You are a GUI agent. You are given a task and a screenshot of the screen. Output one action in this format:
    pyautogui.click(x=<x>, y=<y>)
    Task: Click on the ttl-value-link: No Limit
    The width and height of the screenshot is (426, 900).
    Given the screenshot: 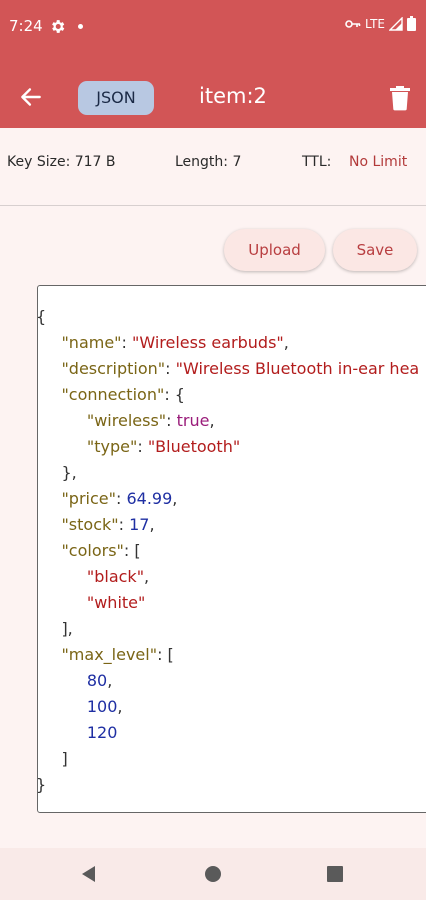 What is the action you would take?
    pyautogui.click(x=378, y=162)
    